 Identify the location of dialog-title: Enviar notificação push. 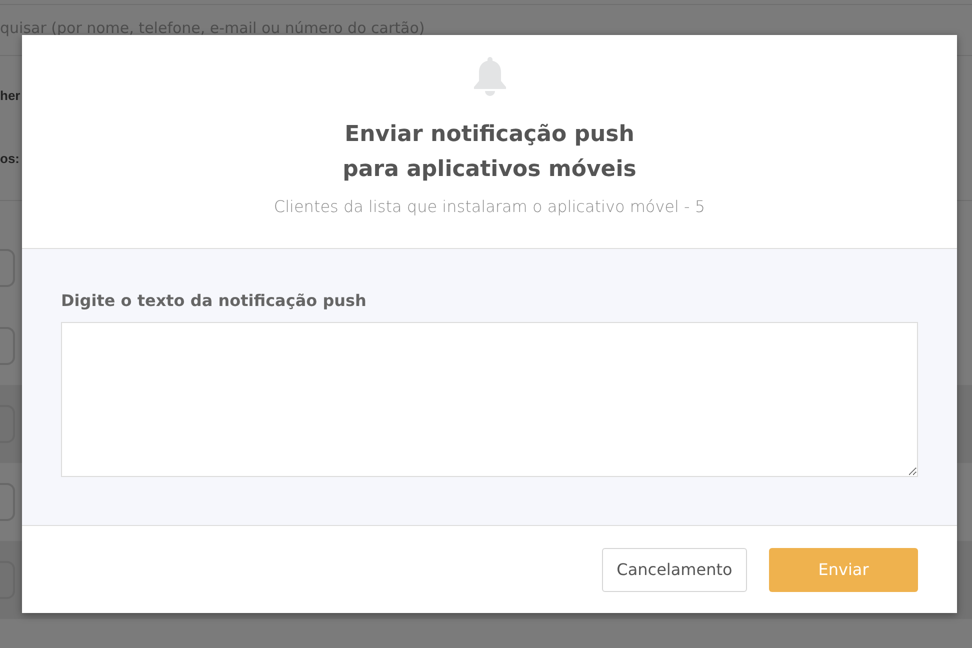
(489, 135).